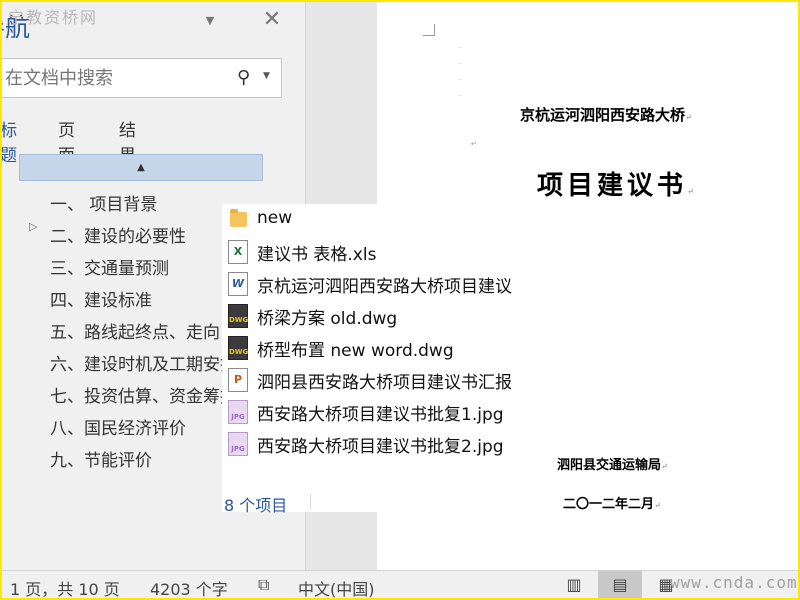 Image resolution: width=800 pixels, height=600 pixels. Describe the element at coordinates (138, 236) in the screenshot. I see `heading-item: 二、建设的必要性` at that location.